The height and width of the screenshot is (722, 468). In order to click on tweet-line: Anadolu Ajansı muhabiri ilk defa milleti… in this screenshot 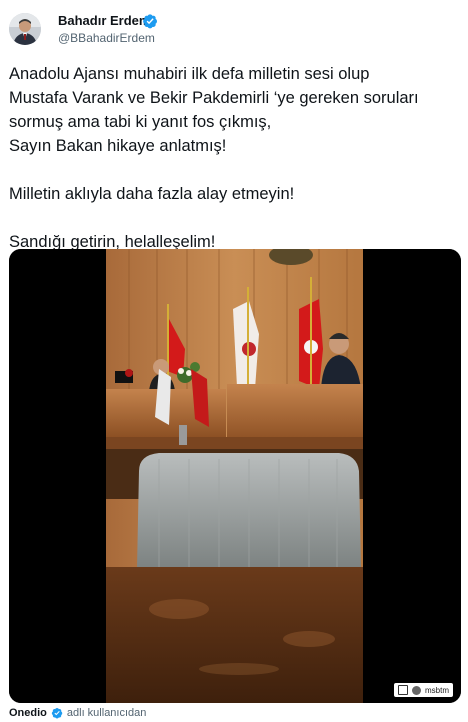, I will do `click(189, 74)`.